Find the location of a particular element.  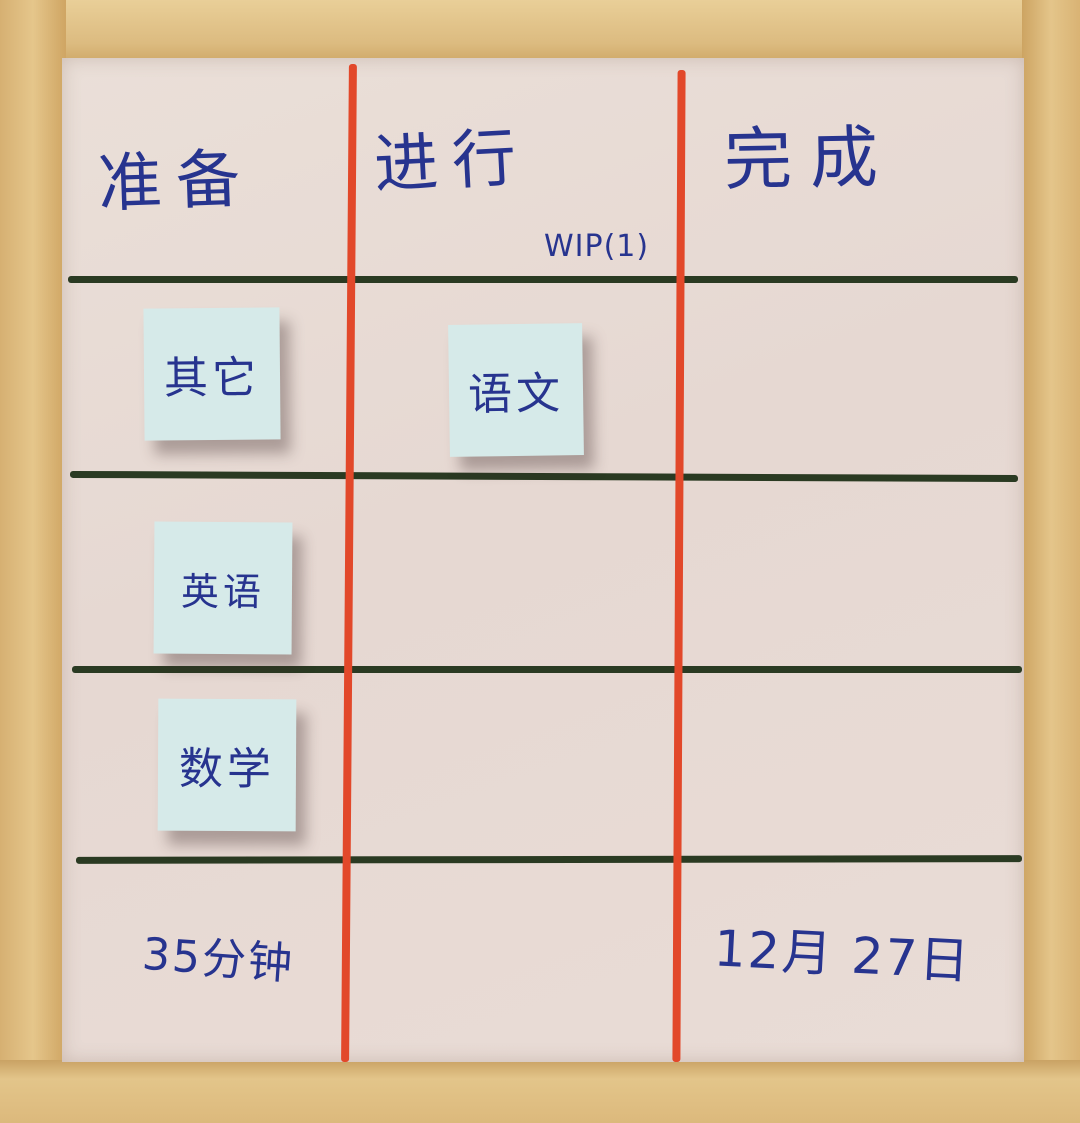

sticky-note-label: 数学 is located at coordinates (227, 769).